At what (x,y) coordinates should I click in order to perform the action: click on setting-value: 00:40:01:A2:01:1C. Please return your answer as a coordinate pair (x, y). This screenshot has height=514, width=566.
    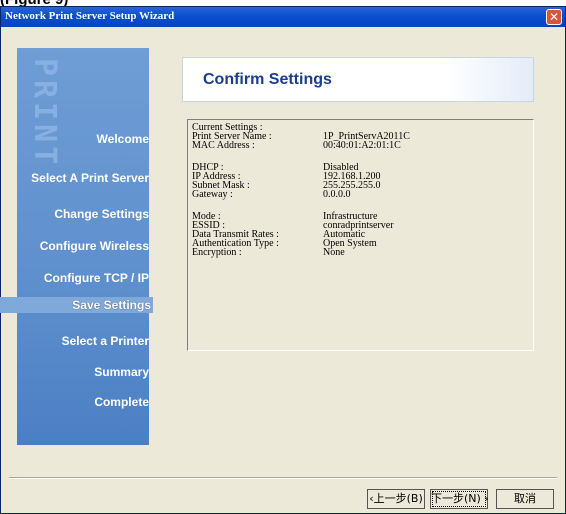
    Looking at the image, I should click on (362, 145).